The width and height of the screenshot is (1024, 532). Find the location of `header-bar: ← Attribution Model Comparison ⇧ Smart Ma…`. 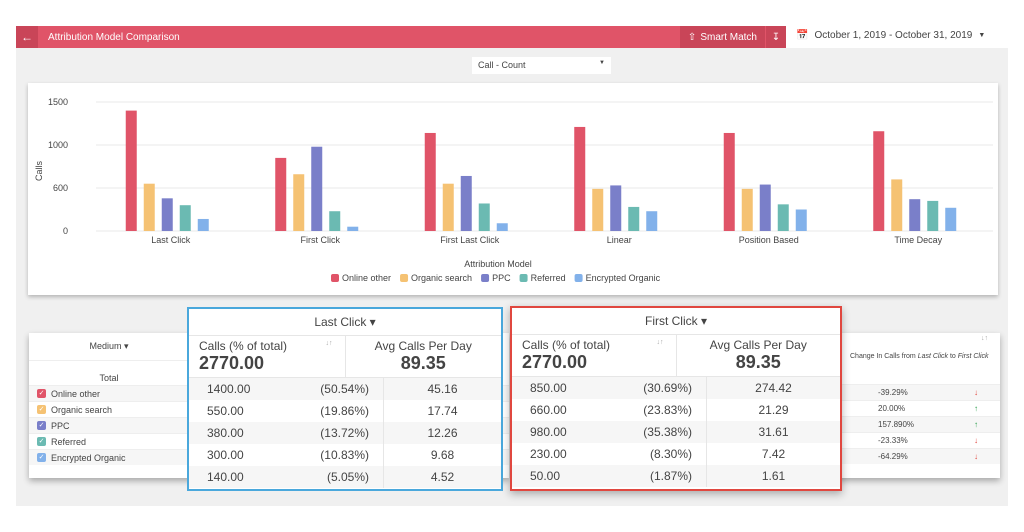

header-bar: ← Attribution Model Comparison ⇧ Smart Ma… is located at coordinates (401, 37).